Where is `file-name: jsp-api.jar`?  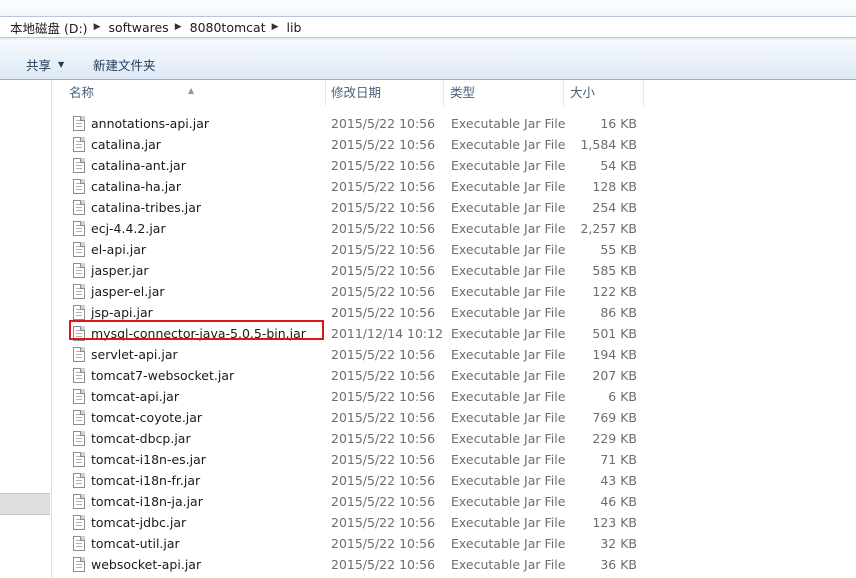 file-name: jsp-api.jar is located at coordinates (122, 312).